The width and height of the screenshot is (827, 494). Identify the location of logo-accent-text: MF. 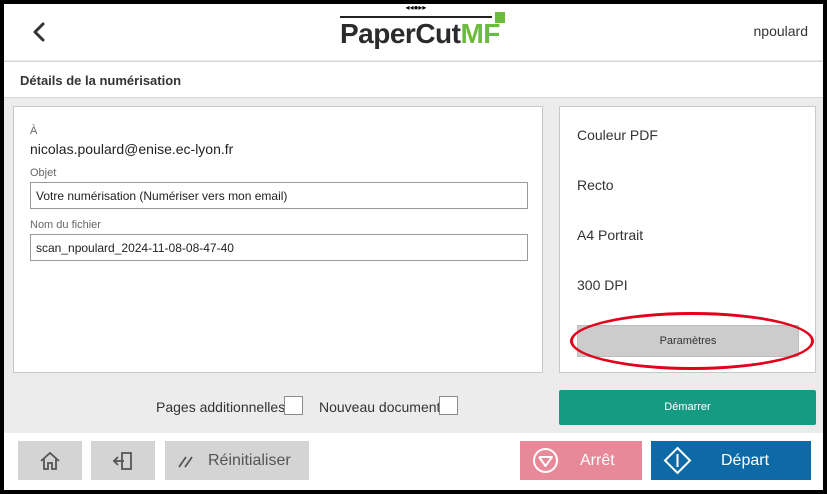
(480, 33).